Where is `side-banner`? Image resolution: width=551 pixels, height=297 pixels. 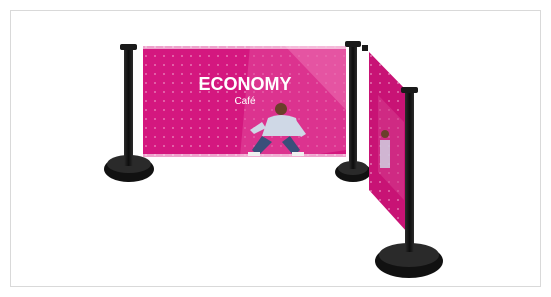
side-banner is located at coordinates (388, 142).